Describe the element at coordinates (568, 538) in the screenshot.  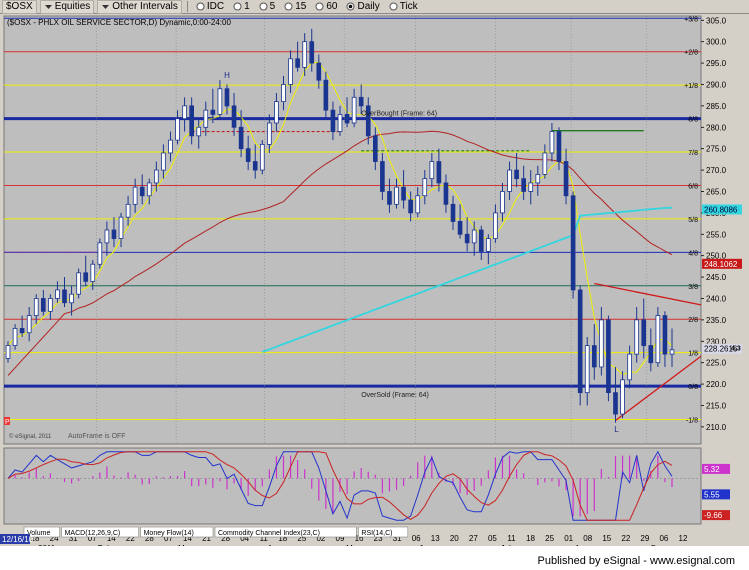
I see `x-tick-label: 01` at that location.